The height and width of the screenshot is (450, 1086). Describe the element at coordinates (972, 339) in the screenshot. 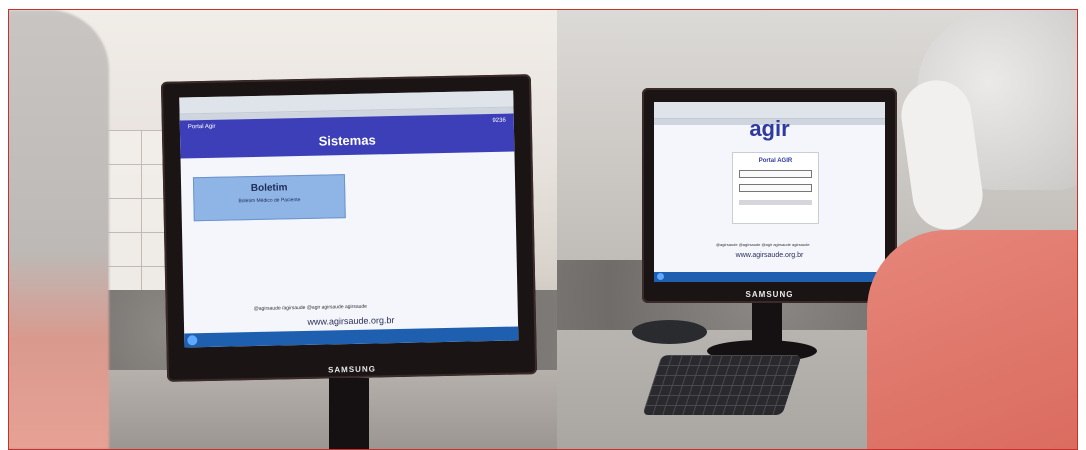

I see `scrubs` at that location.